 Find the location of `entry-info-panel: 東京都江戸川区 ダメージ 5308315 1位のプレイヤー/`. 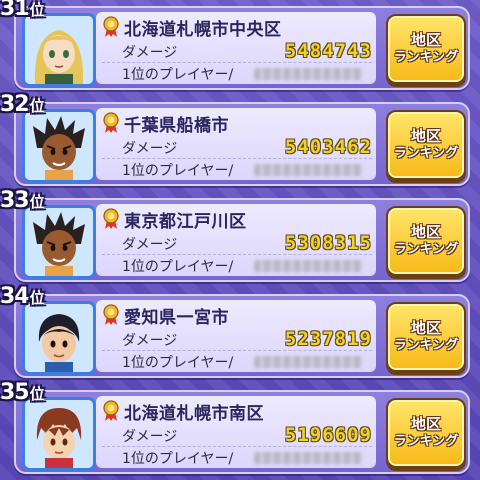

entry-info-panel: 東京都江戸川区 ダメージ 5308315 1位のプレイヤー/ is located at coordinates (236, 240).